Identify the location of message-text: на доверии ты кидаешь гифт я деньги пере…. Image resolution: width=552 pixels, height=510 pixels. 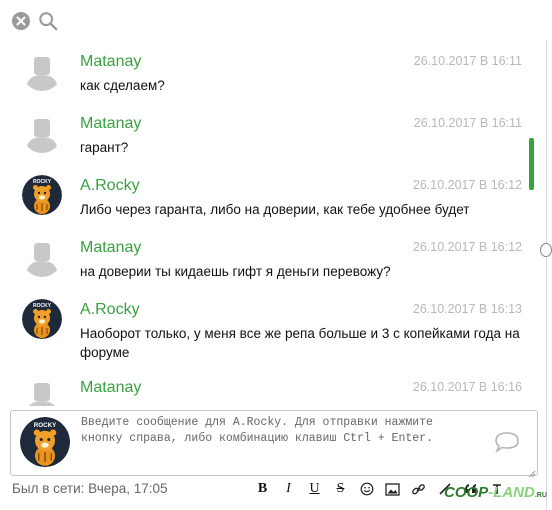
(235, 271).